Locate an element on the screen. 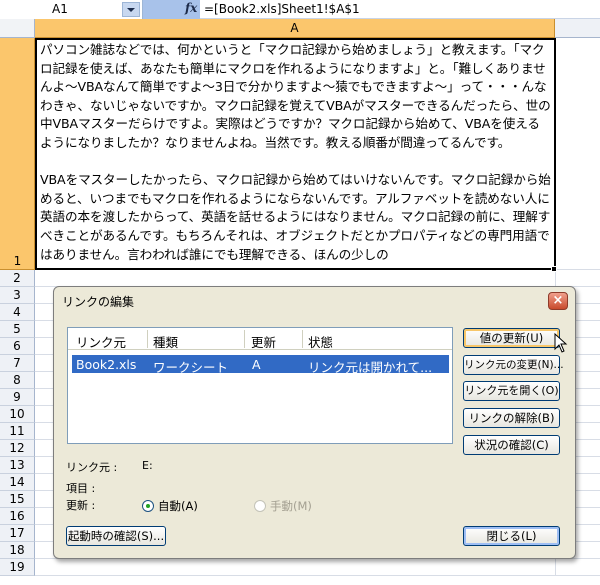 The width and height of the screenshot is (600, 585). row-number: 13 is located at coordinates (17, 465).